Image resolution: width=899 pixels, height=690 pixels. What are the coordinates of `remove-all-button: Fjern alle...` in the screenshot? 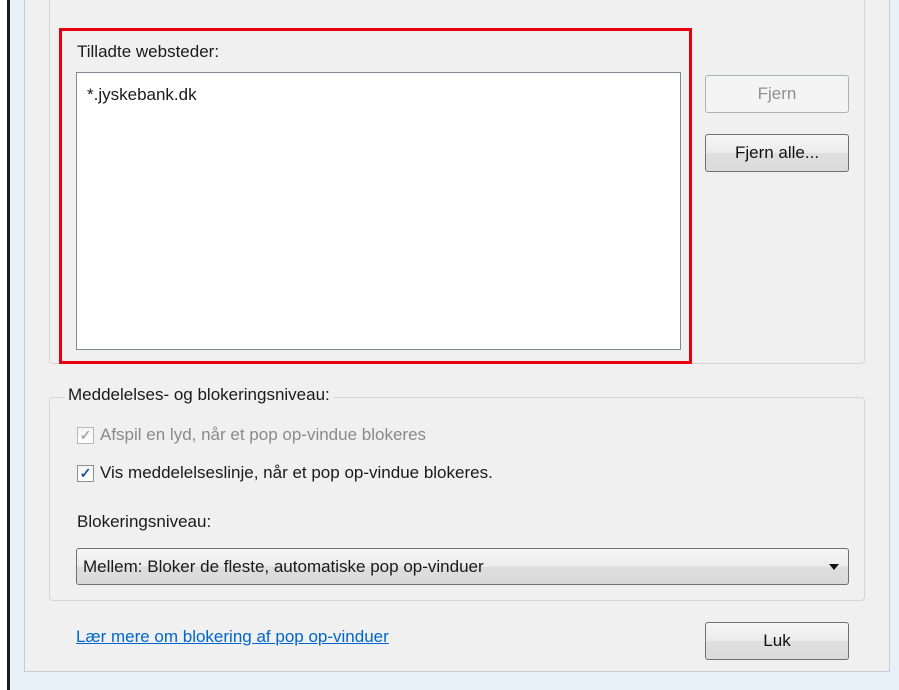 It's located at (777, 153).